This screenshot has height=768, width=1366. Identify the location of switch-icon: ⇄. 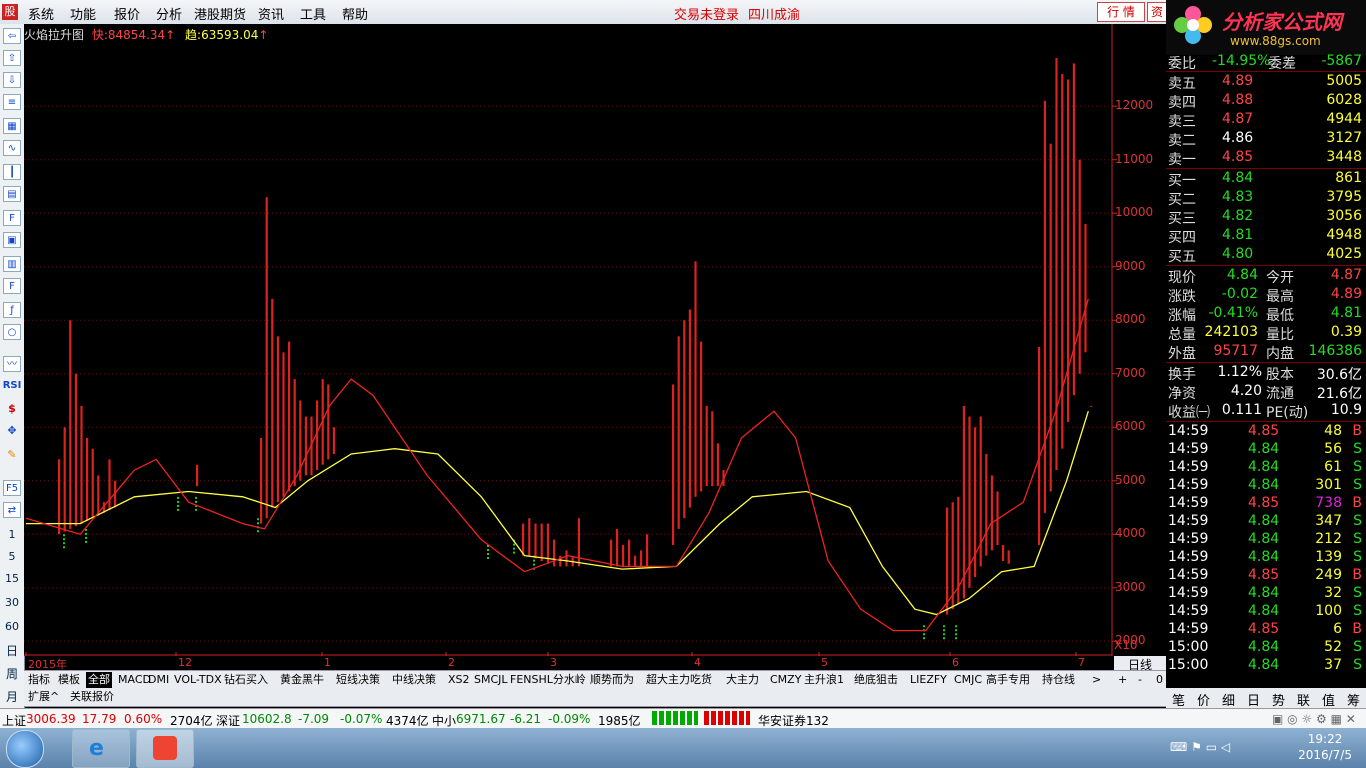
(12, 510).